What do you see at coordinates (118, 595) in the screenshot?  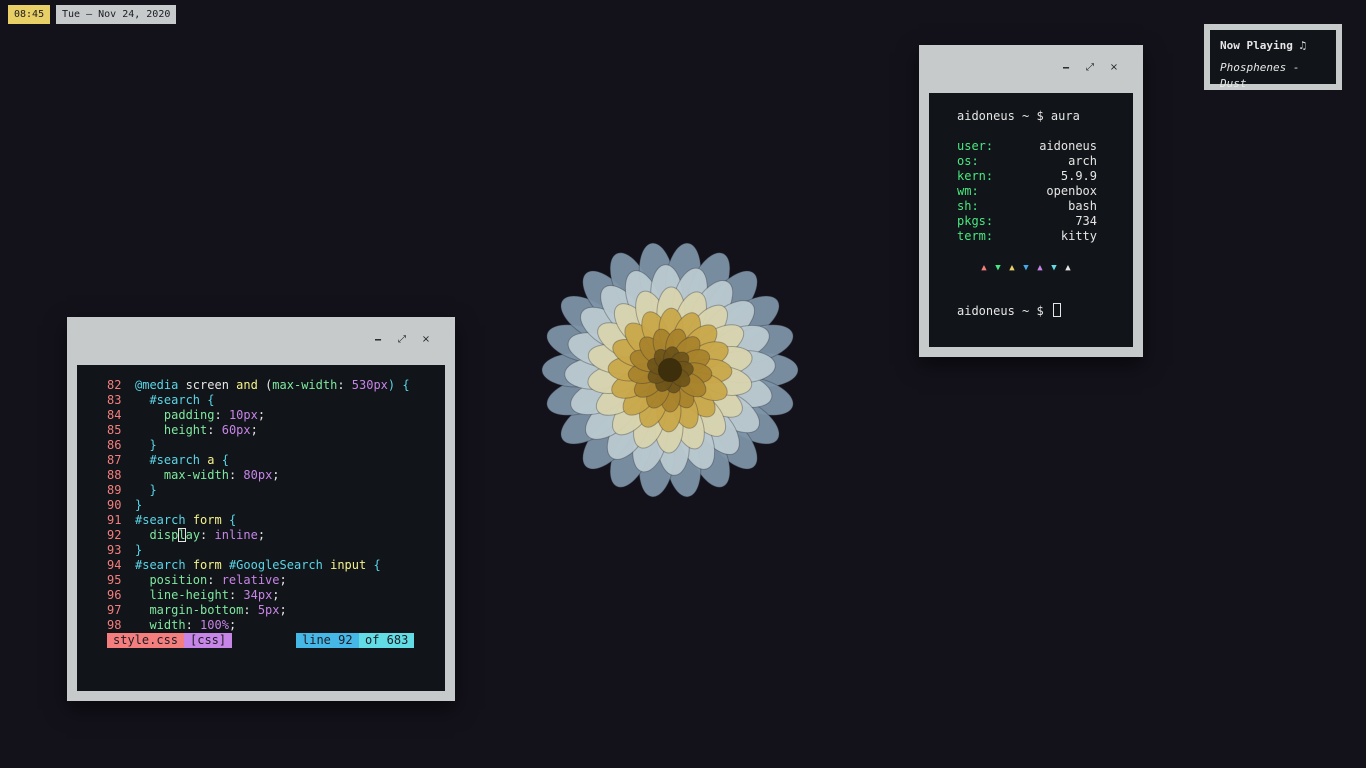 I see `line-number: 96` at bounding box center [118, 595].